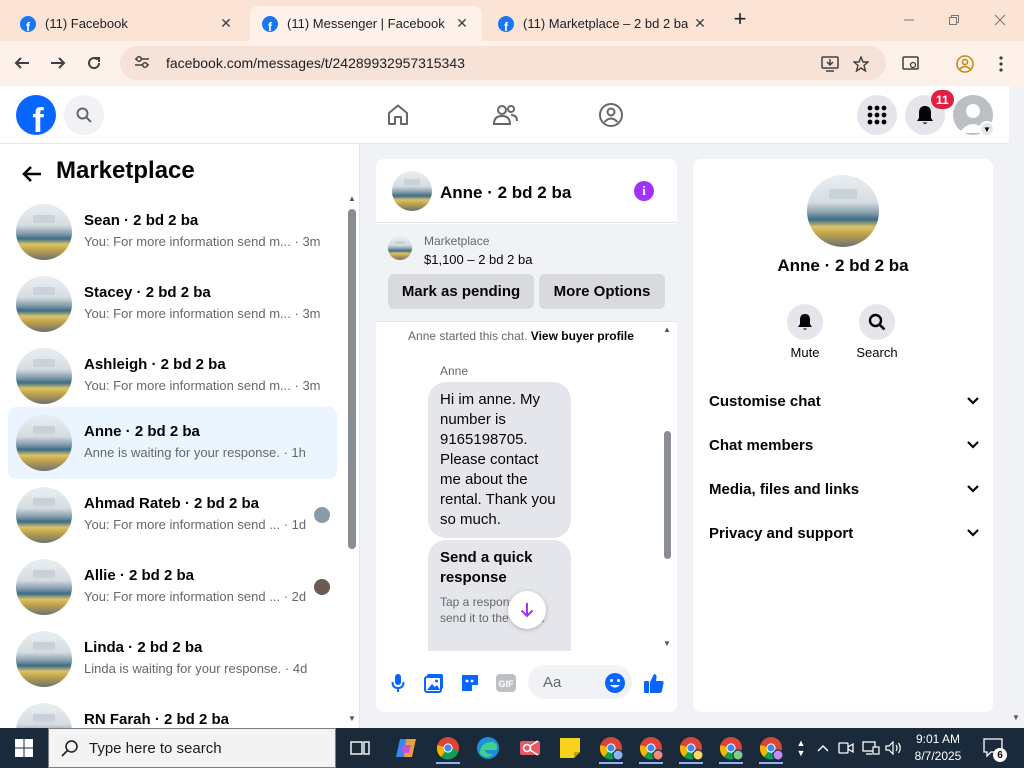 This screenshot has width=1024, height=768. I want to click on home-icon, so click(398, 115).